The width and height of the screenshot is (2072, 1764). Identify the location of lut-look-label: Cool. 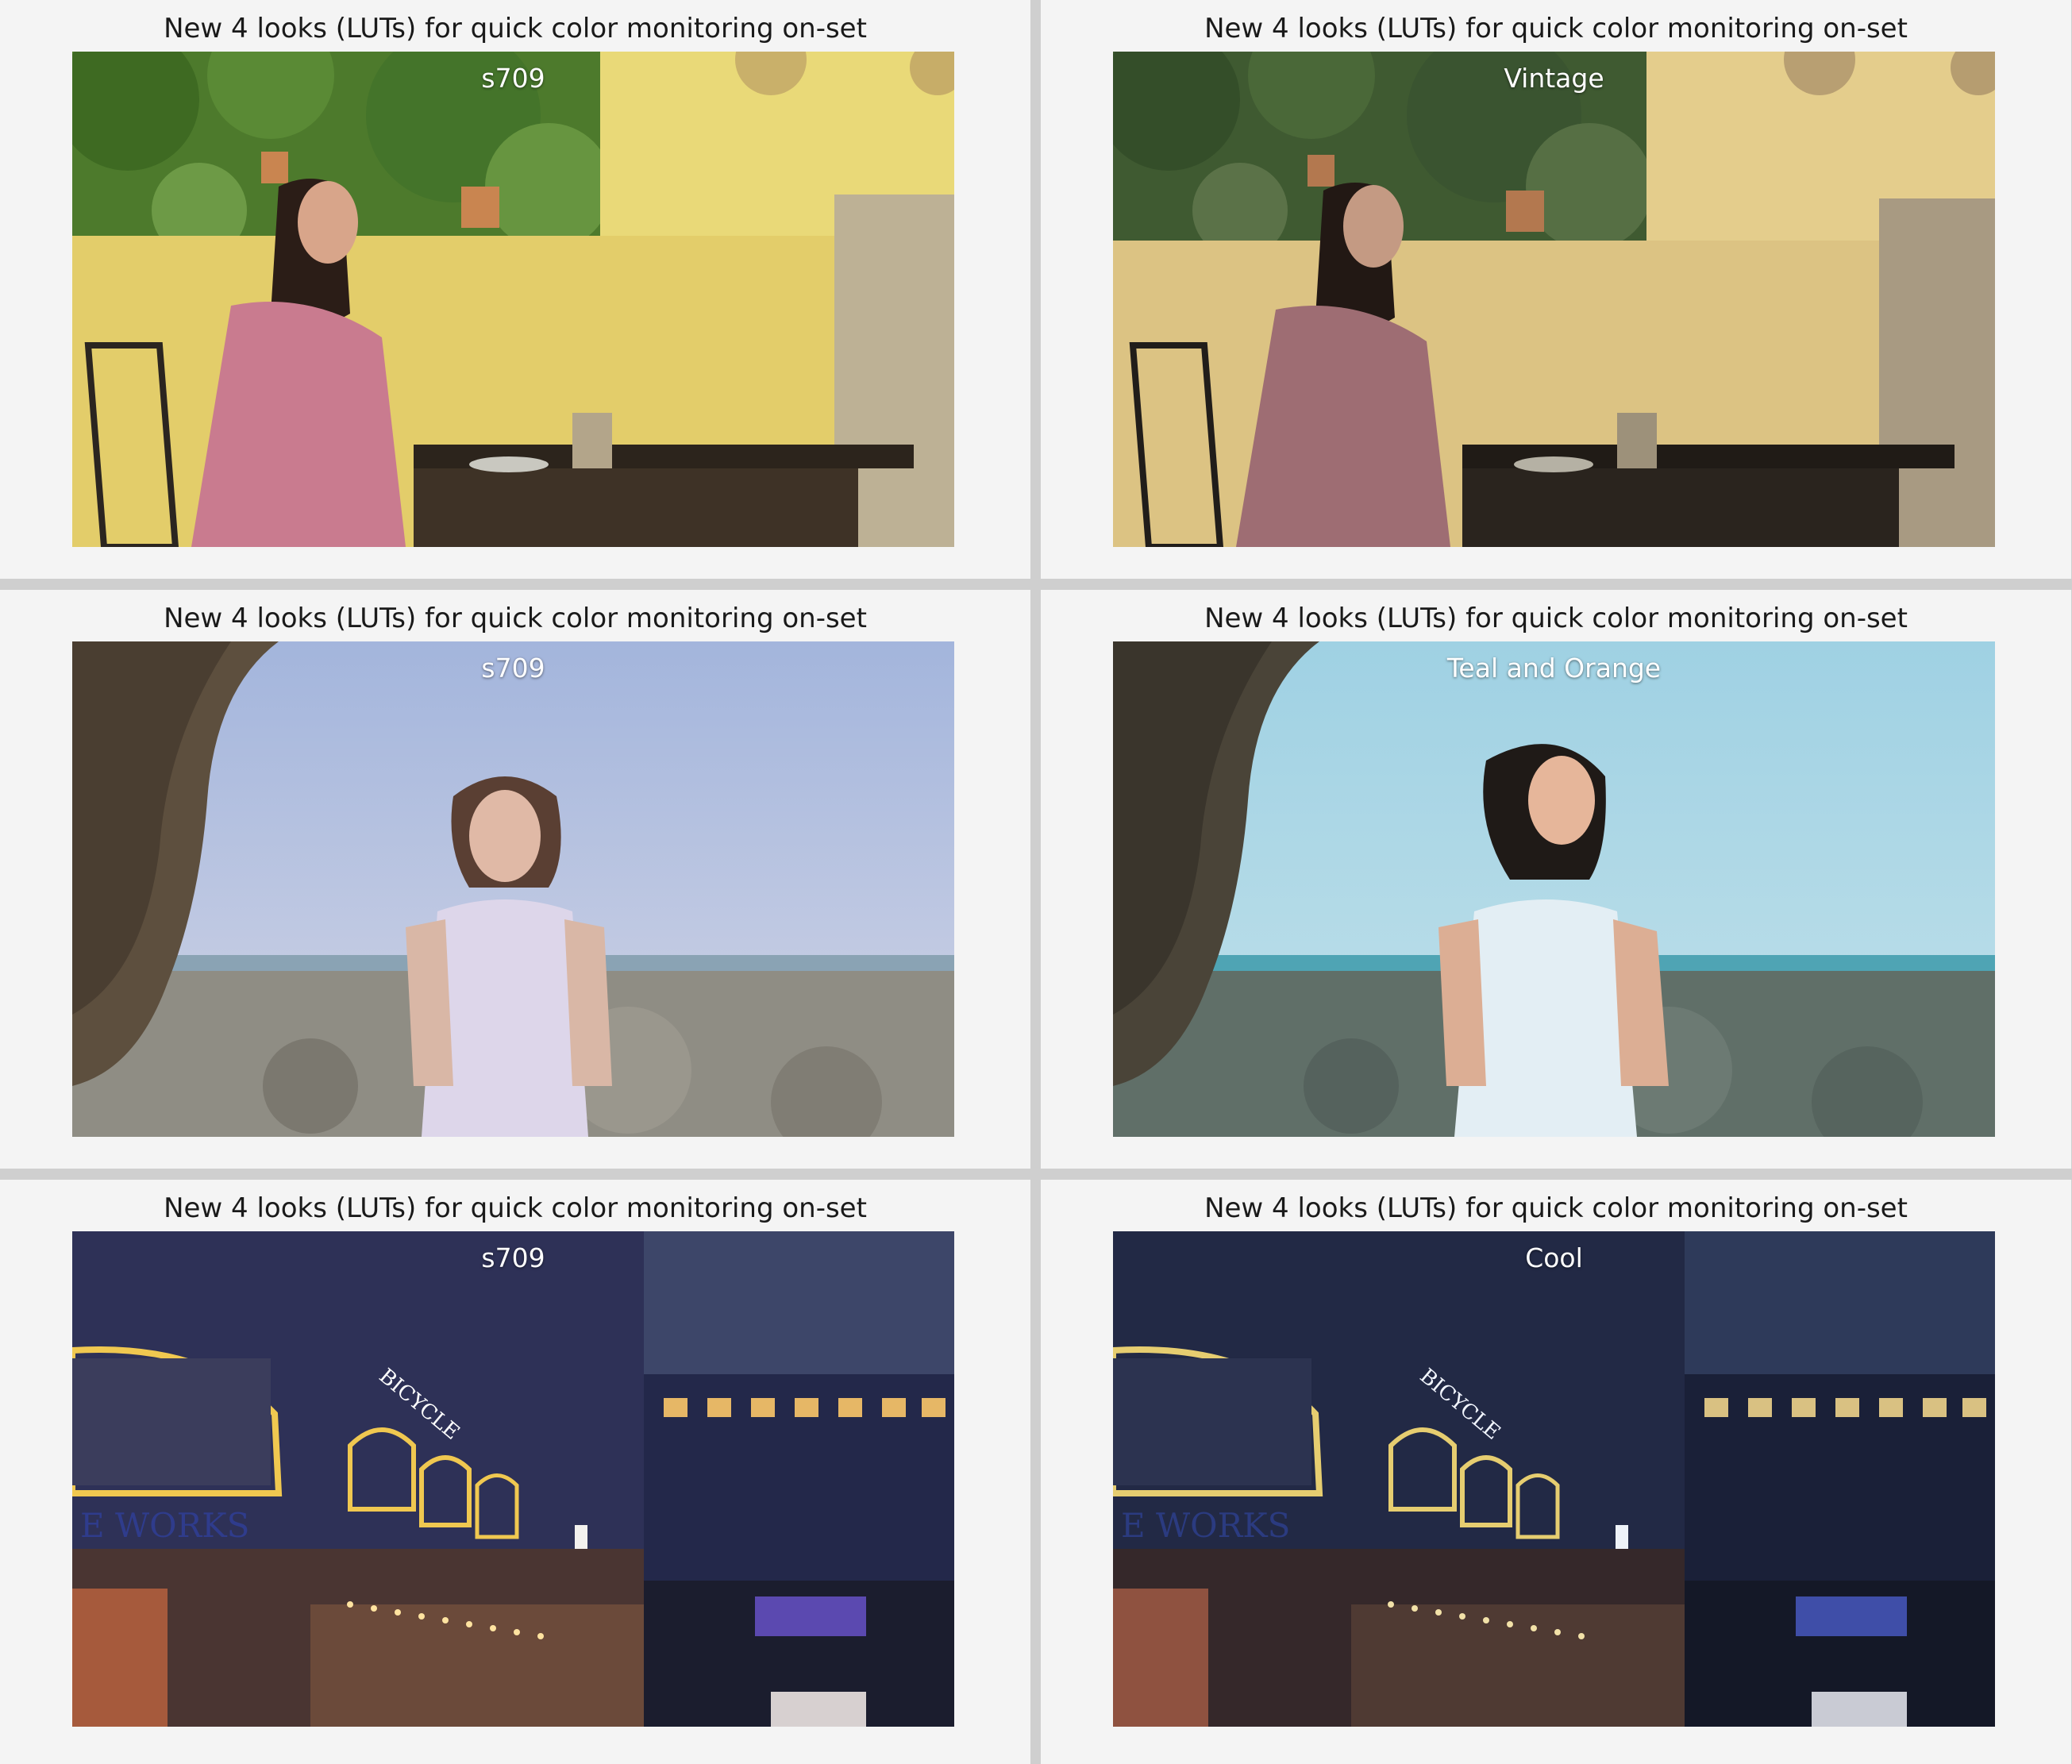
(1554, 1257).